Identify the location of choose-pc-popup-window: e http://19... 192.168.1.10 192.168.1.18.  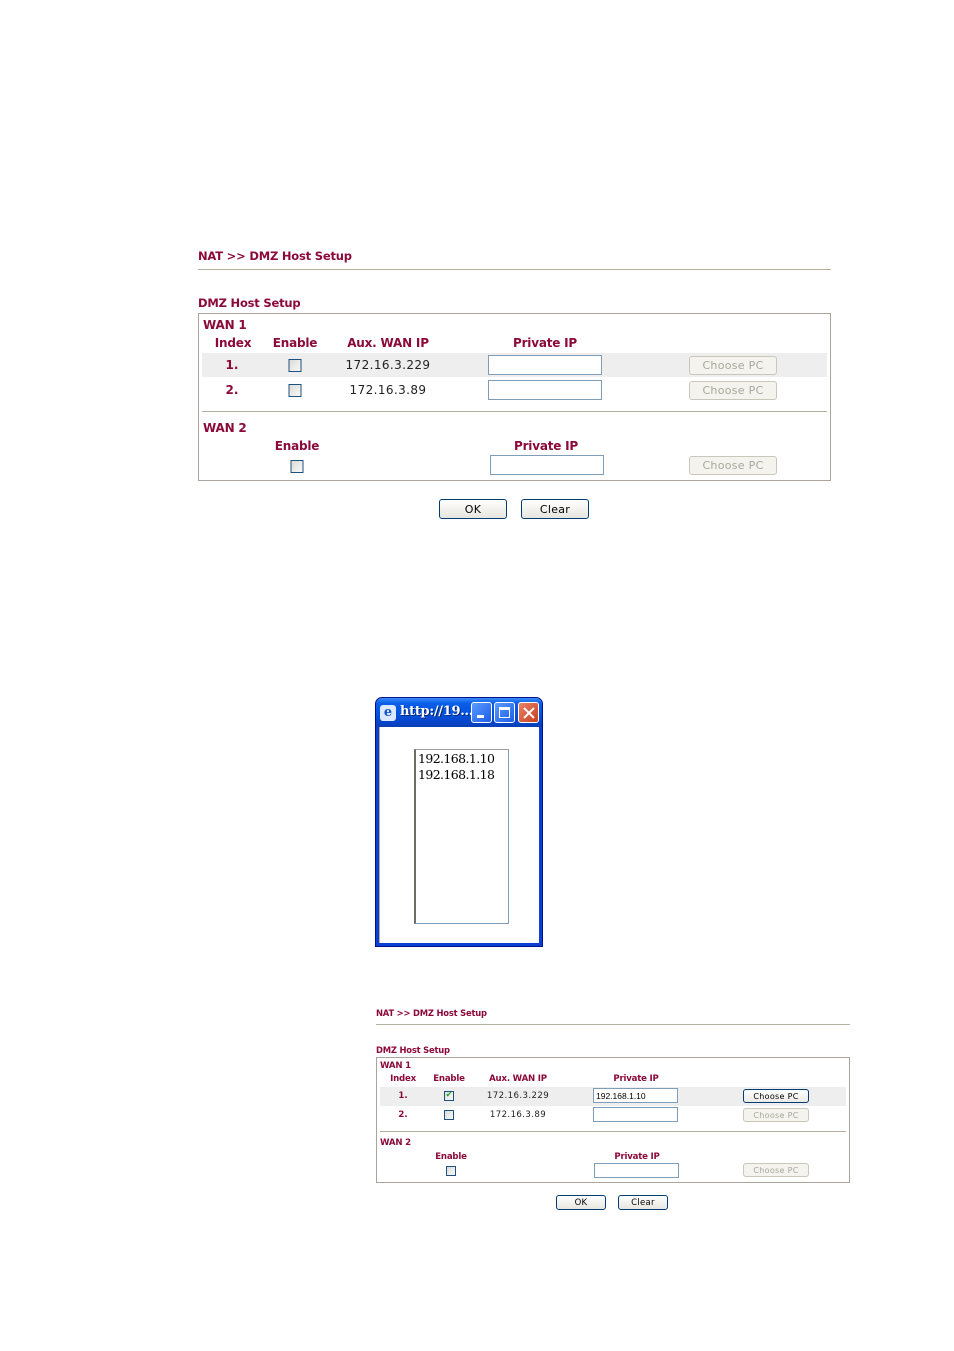
(459, 822).